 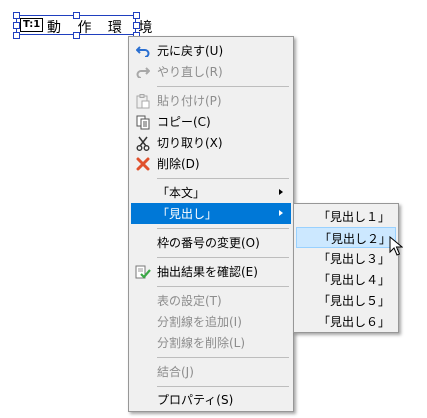 I want to click on undo-icon, so click(x=143, y=51).